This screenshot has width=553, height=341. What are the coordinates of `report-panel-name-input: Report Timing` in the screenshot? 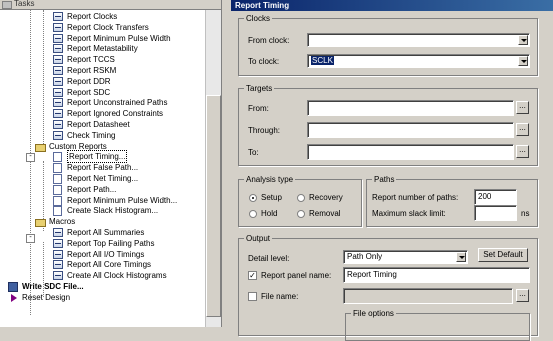 It's located at (436, 275).